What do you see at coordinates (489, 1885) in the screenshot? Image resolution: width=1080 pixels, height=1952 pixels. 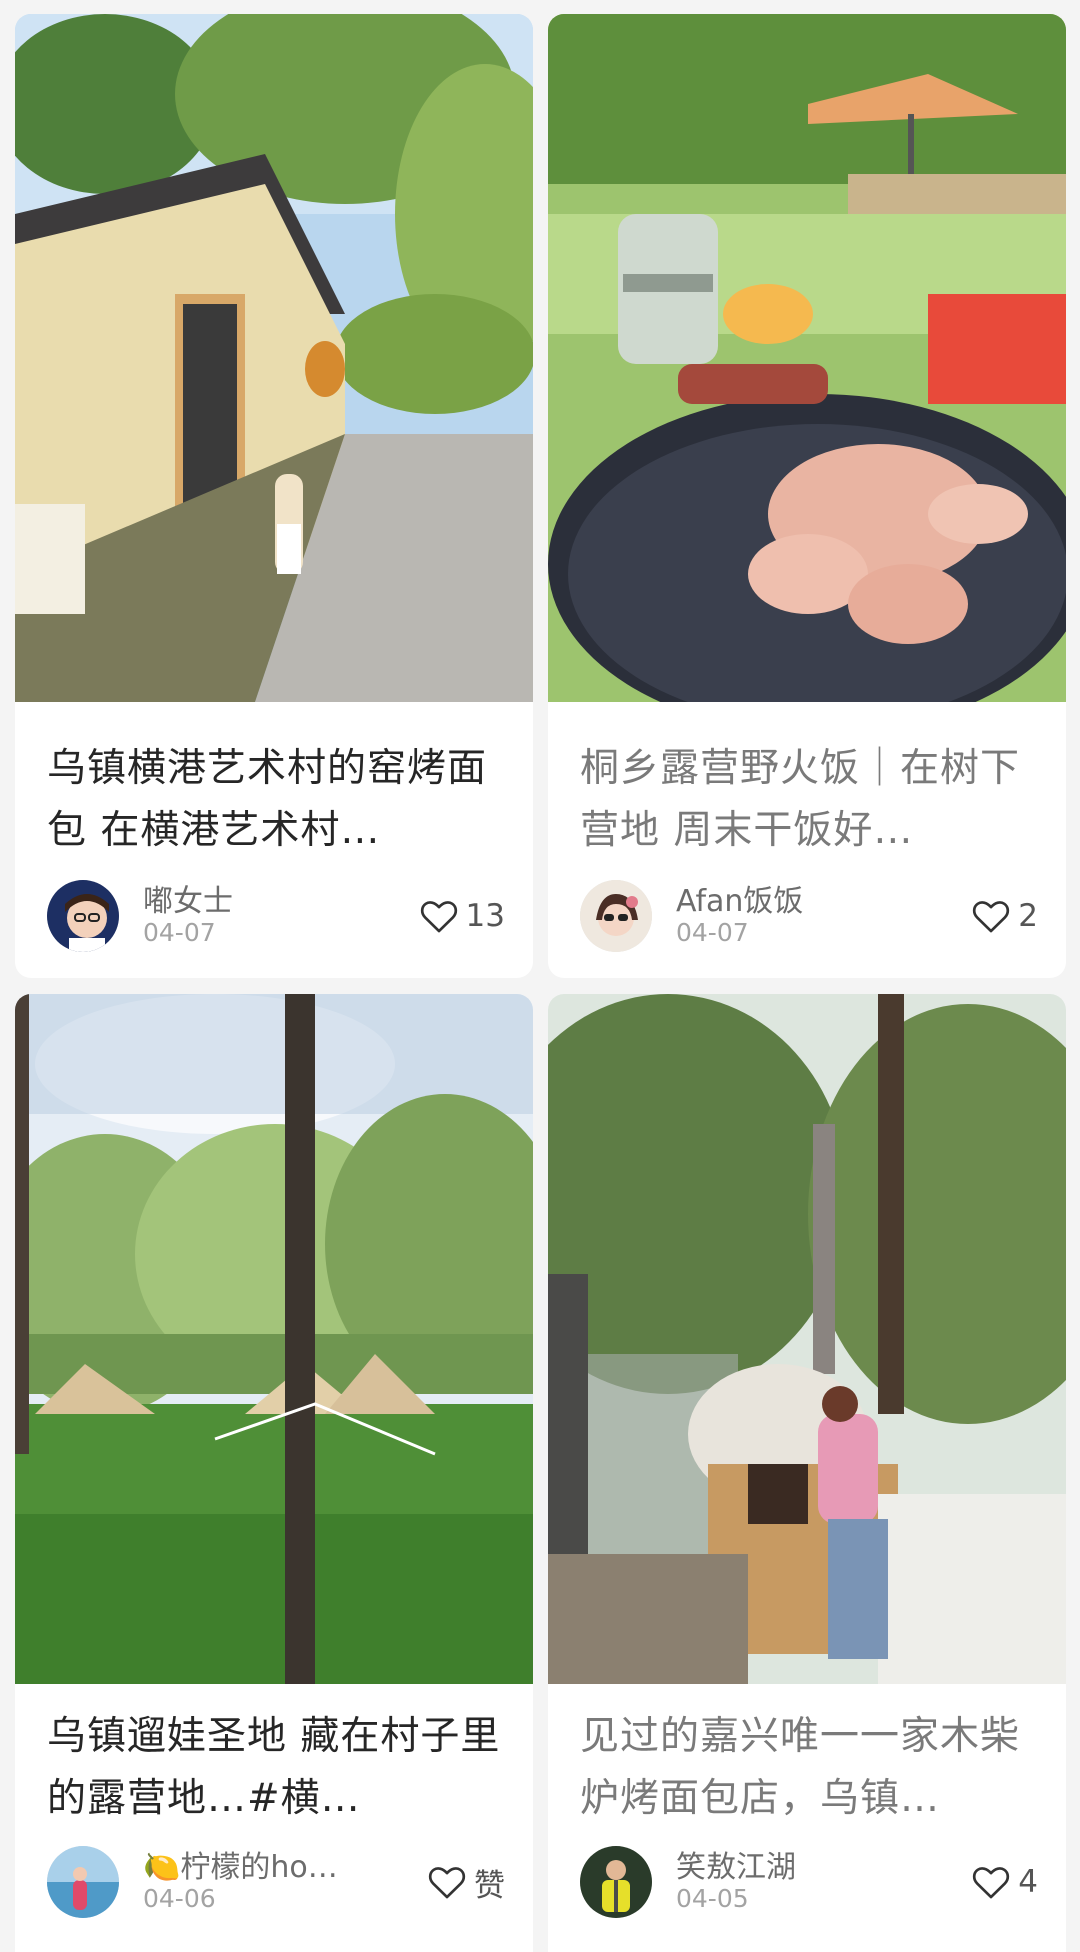 I see `like-count: 赞` at bounding box center [489, 1885].